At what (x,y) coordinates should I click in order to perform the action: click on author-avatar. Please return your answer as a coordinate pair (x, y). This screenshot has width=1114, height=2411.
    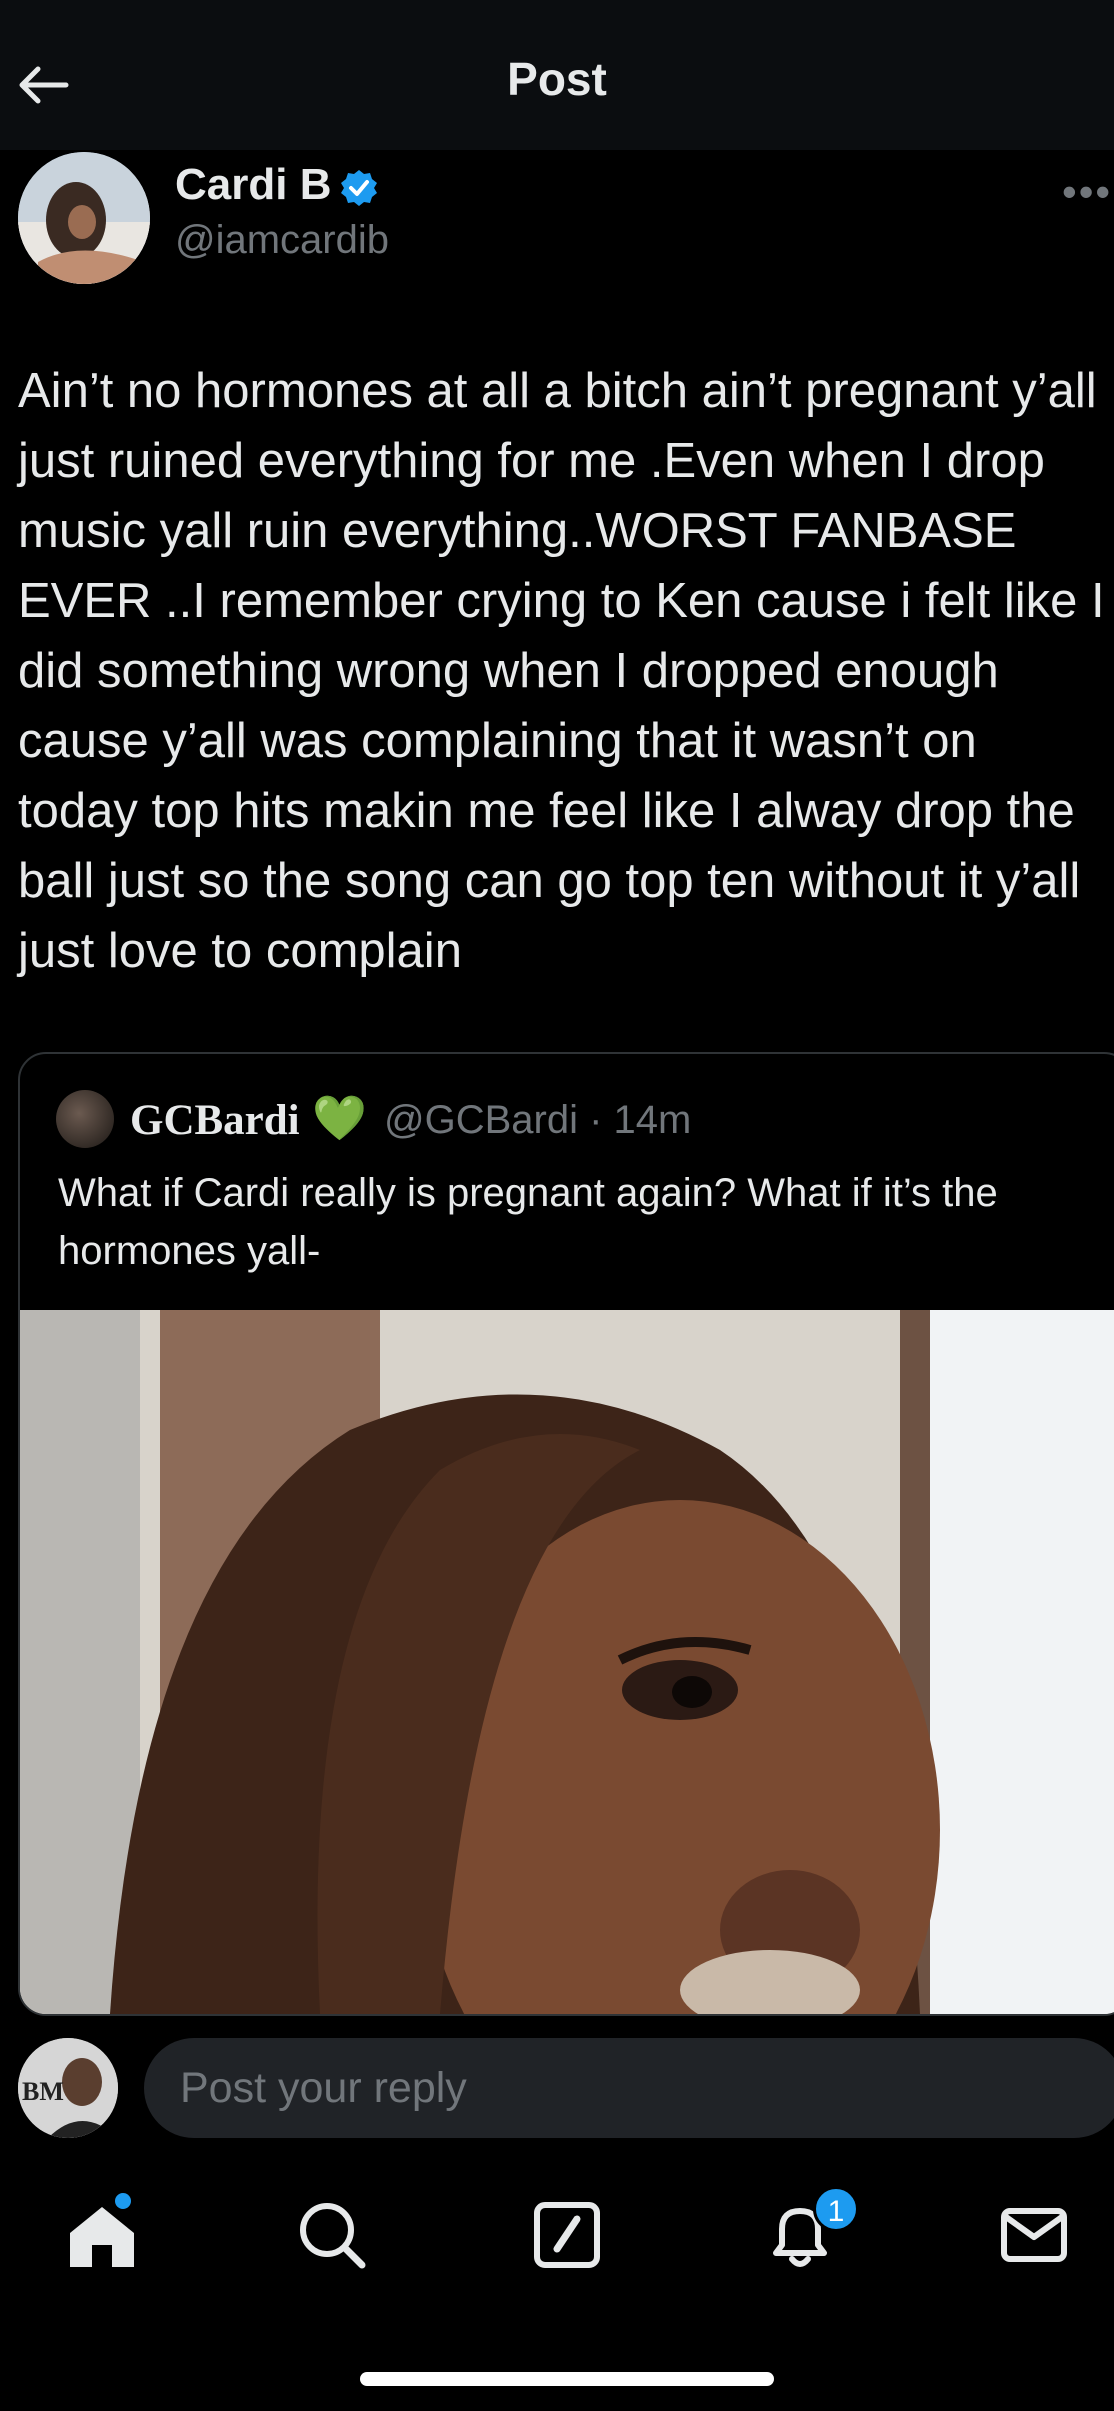
    Looking at the image, I should click on (84, 218).